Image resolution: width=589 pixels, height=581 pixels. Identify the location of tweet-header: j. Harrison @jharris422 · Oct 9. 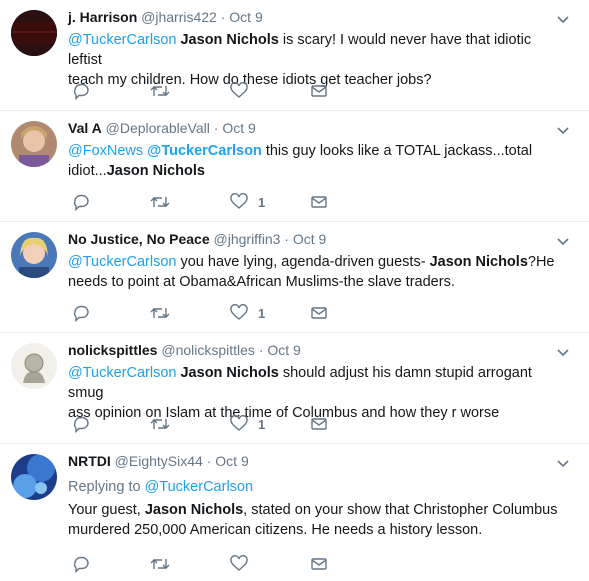
(165, 17).